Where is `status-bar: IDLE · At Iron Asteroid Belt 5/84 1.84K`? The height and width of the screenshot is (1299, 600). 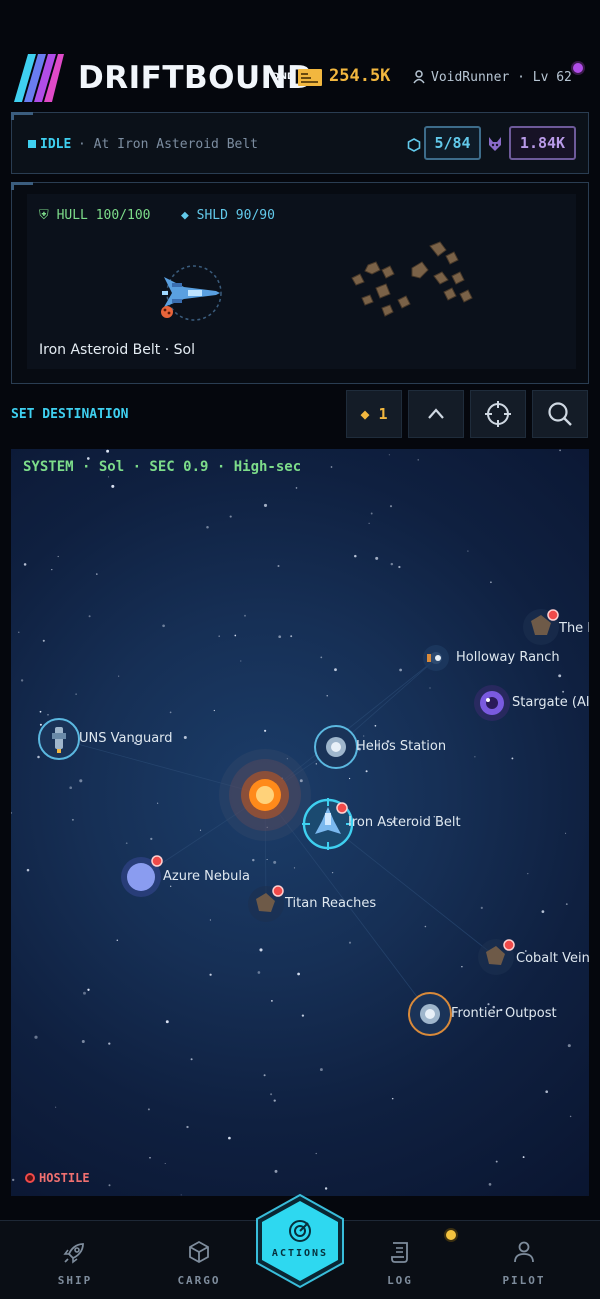
status-bar: IDLE · At Iron Asteroid Belt 5/84 1.84K is located at coordinates (300, 143).